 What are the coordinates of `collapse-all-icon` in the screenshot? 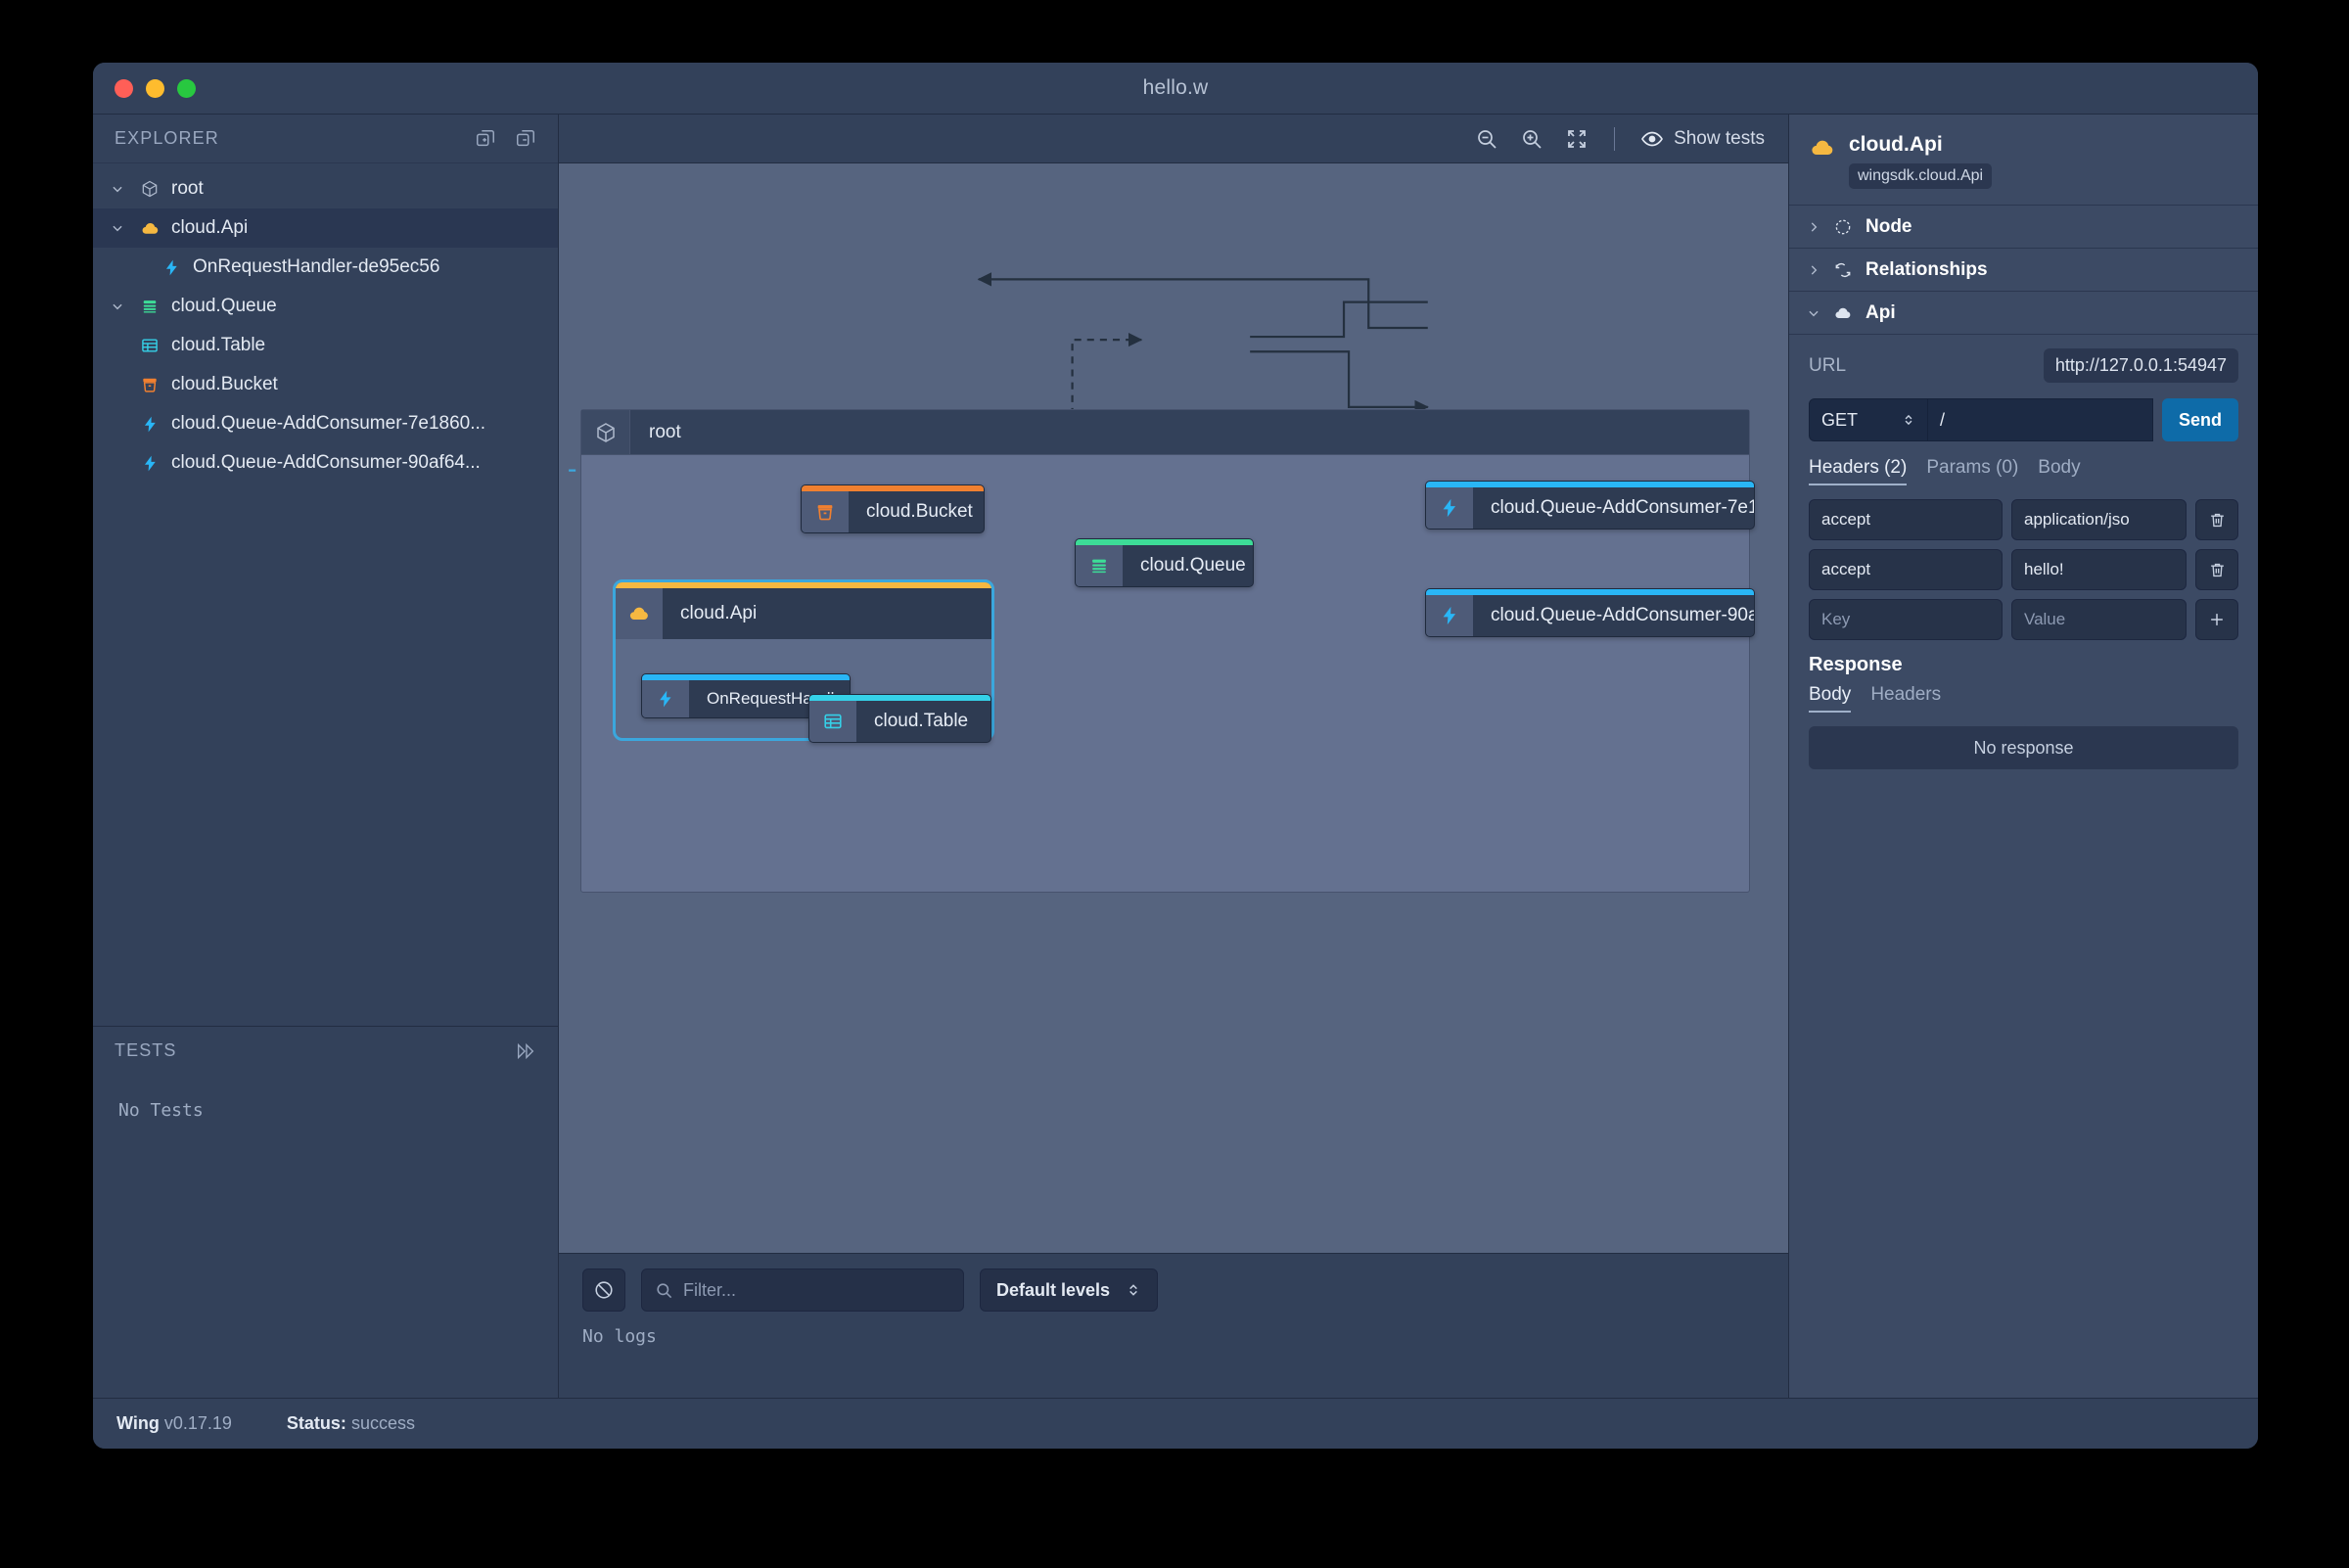 It's located at (525, 139).